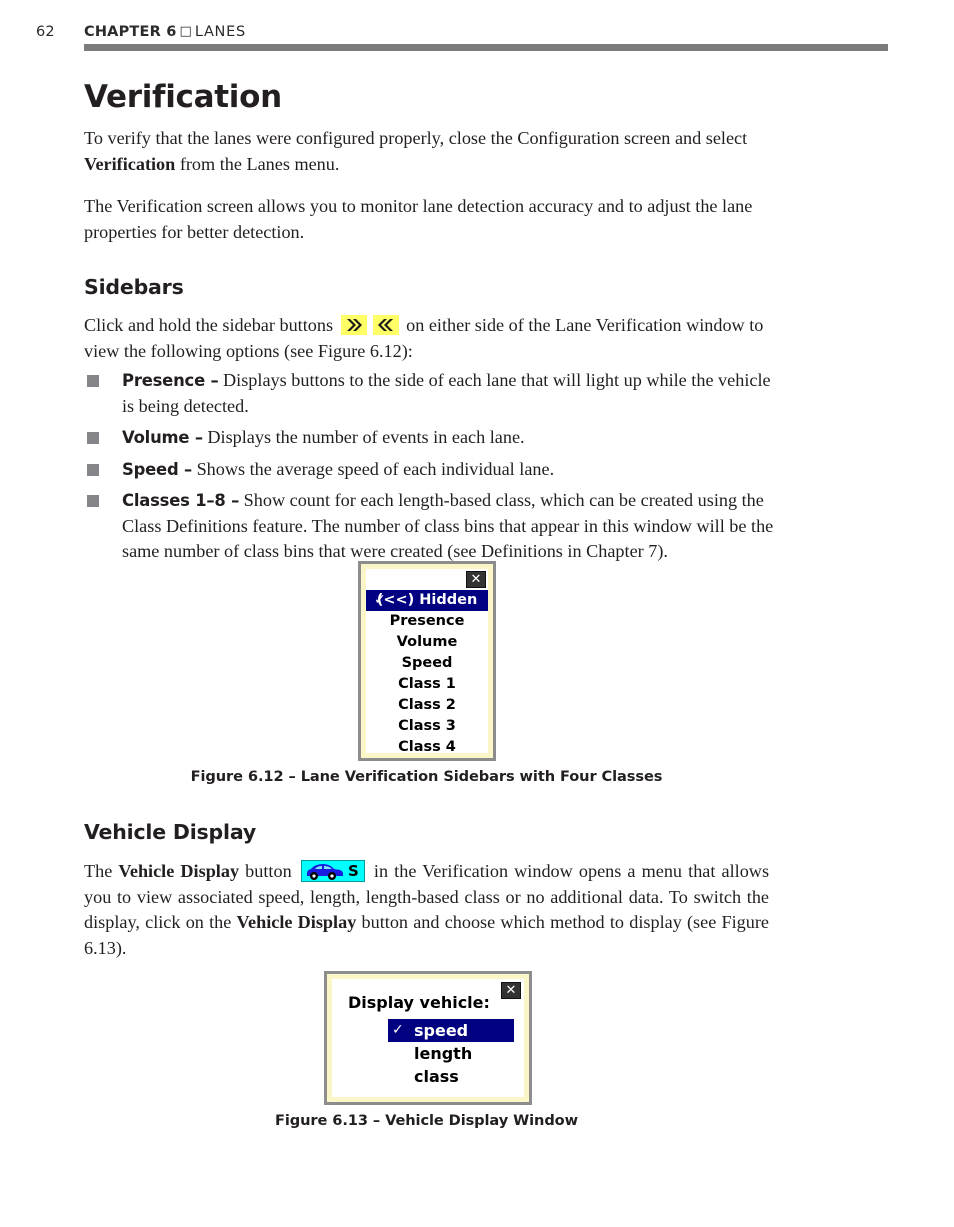  What do you see at coordinates (436, 1076) in the screenshot?
I see `menu-item-label: class` at bounding box center [436, 1076].